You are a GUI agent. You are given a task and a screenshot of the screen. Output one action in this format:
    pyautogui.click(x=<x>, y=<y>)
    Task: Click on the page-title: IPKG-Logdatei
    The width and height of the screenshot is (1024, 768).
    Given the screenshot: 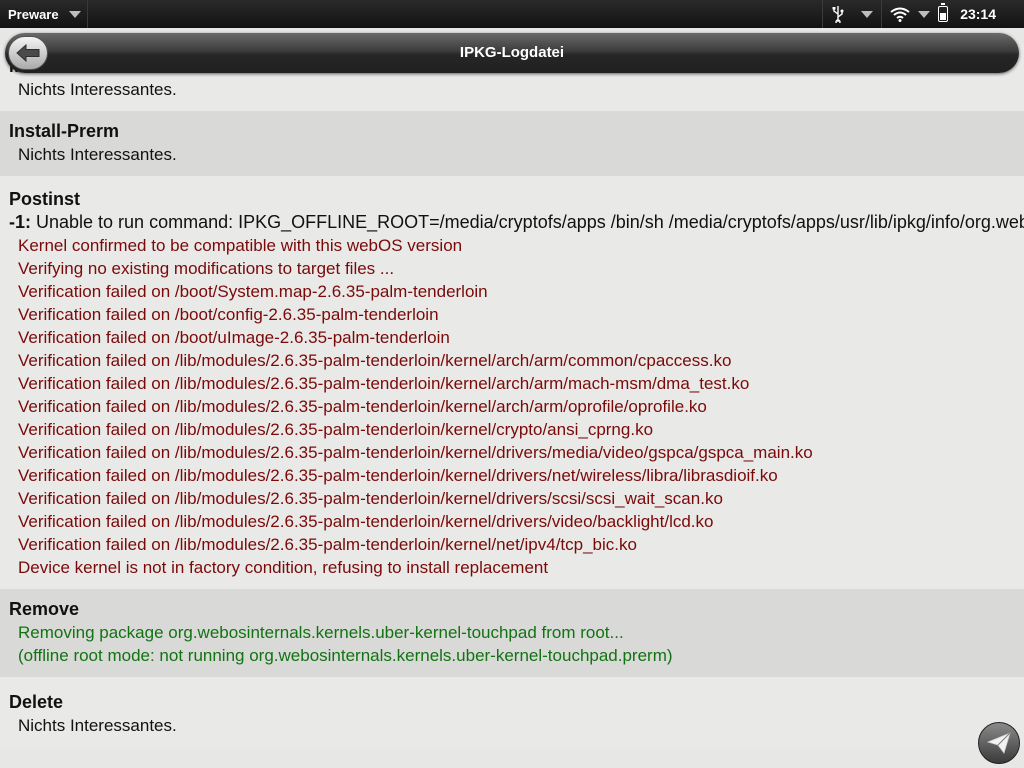 What is the action you would take?
    pyautogui.click(x=512, y=52)
    